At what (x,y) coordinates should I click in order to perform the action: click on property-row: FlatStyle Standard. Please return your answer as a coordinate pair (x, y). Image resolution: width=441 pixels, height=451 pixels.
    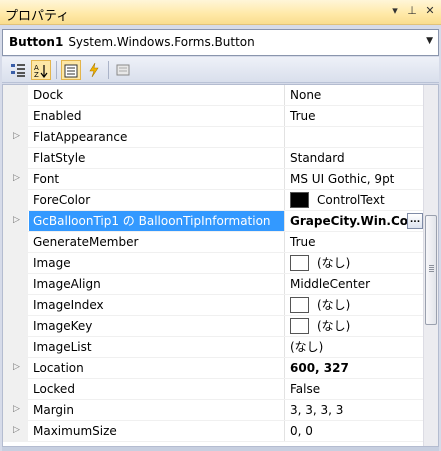
    Looking at the image, I should click on (214, 158).